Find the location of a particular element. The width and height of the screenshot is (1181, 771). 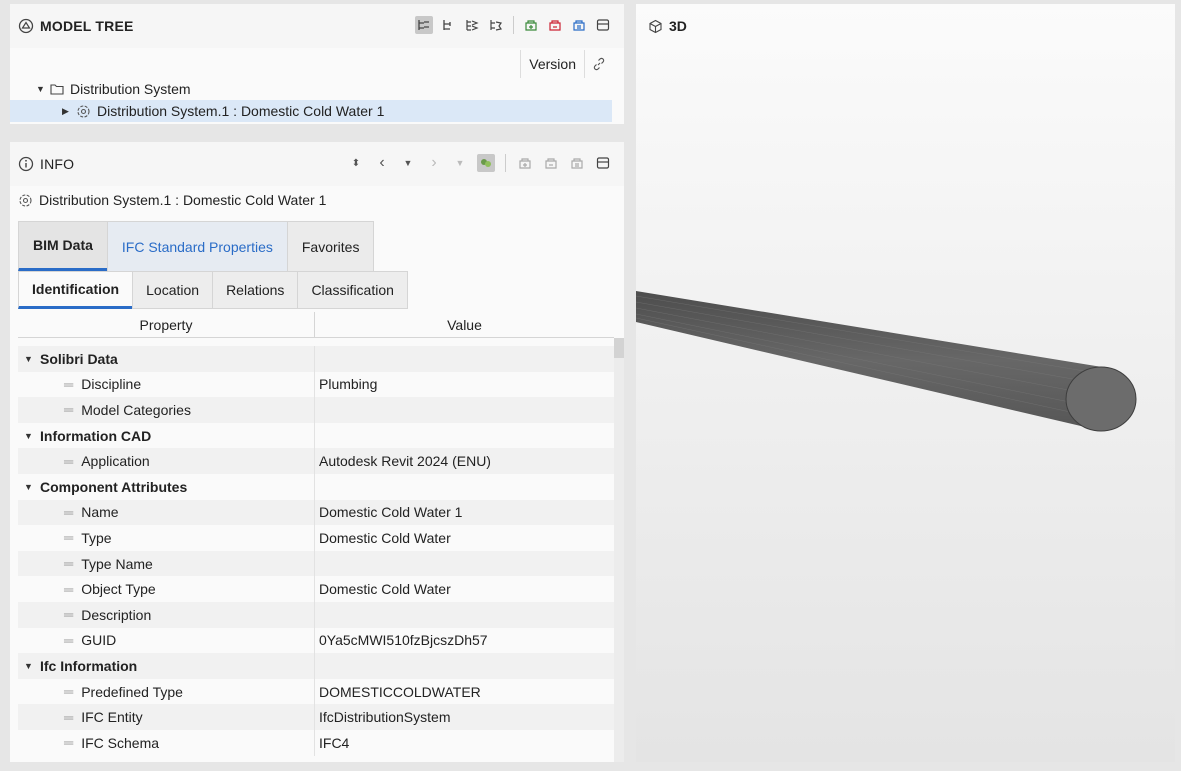

tree-hierarchy-icon is located at coordinates (424, 25).